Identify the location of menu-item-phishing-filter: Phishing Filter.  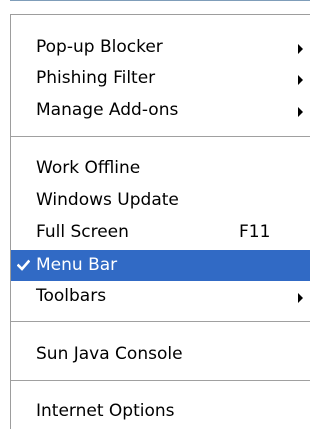
(160, 78).